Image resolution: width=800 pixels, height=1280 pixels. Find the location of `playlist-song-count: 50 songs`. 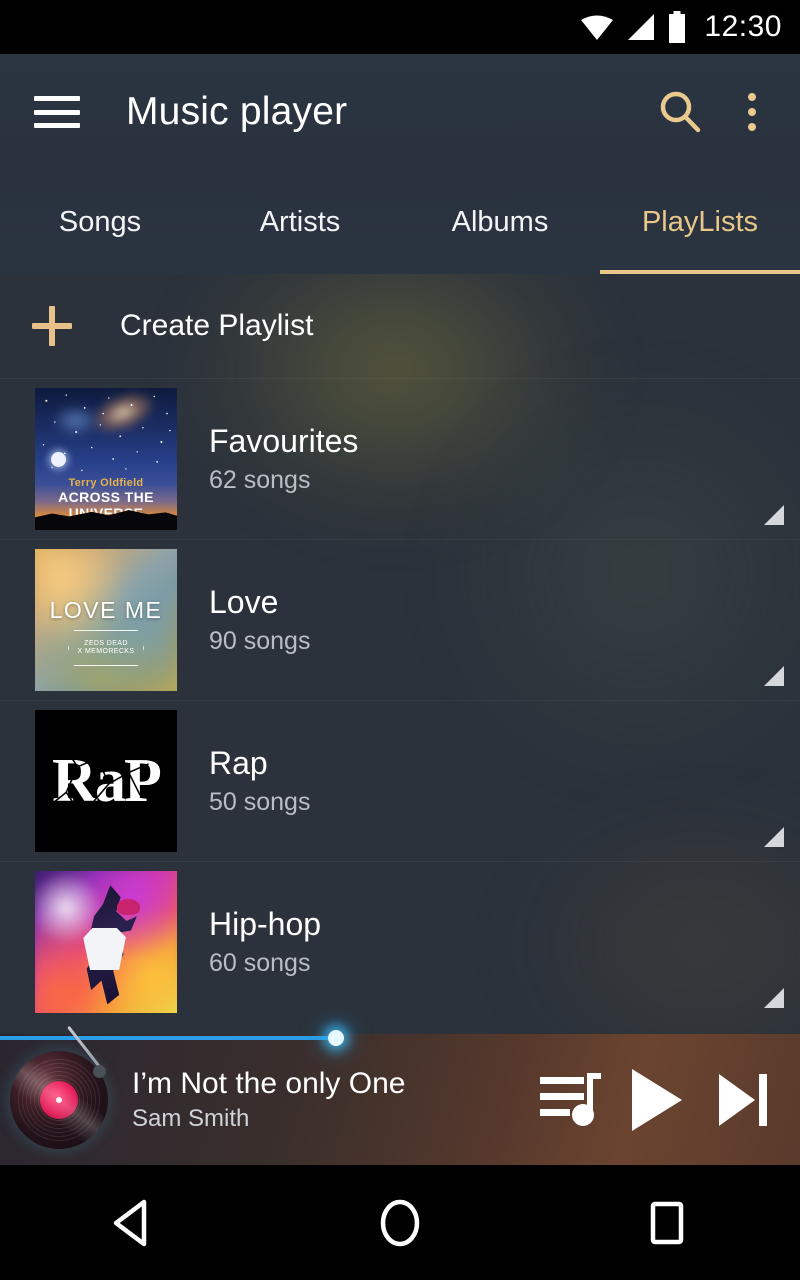

playlist-song-count: 50 songs is located at coordinates (260, 802).